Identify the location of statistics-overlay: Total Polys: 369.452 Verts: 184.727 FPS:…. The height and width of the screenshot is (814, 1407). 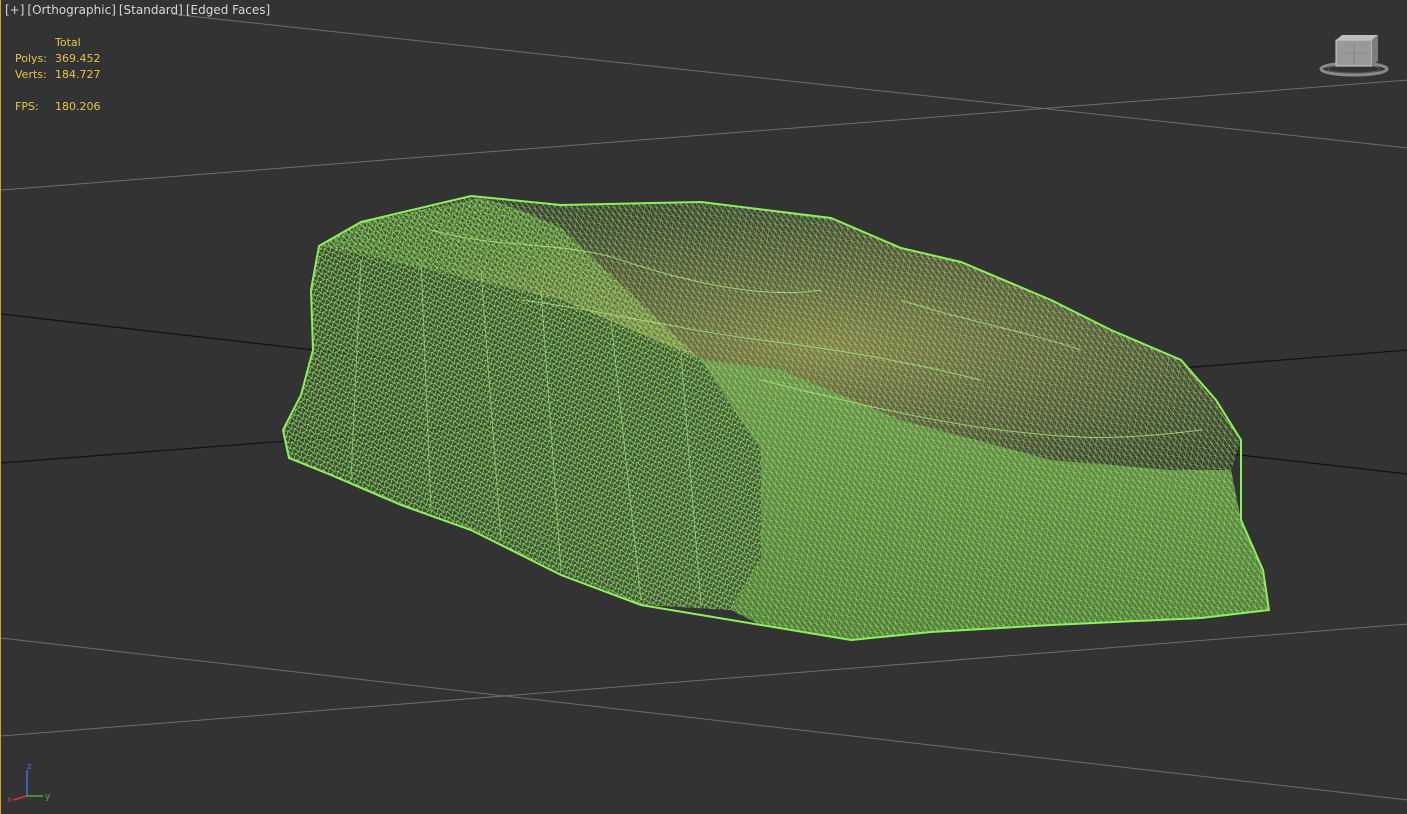
(65, 75).